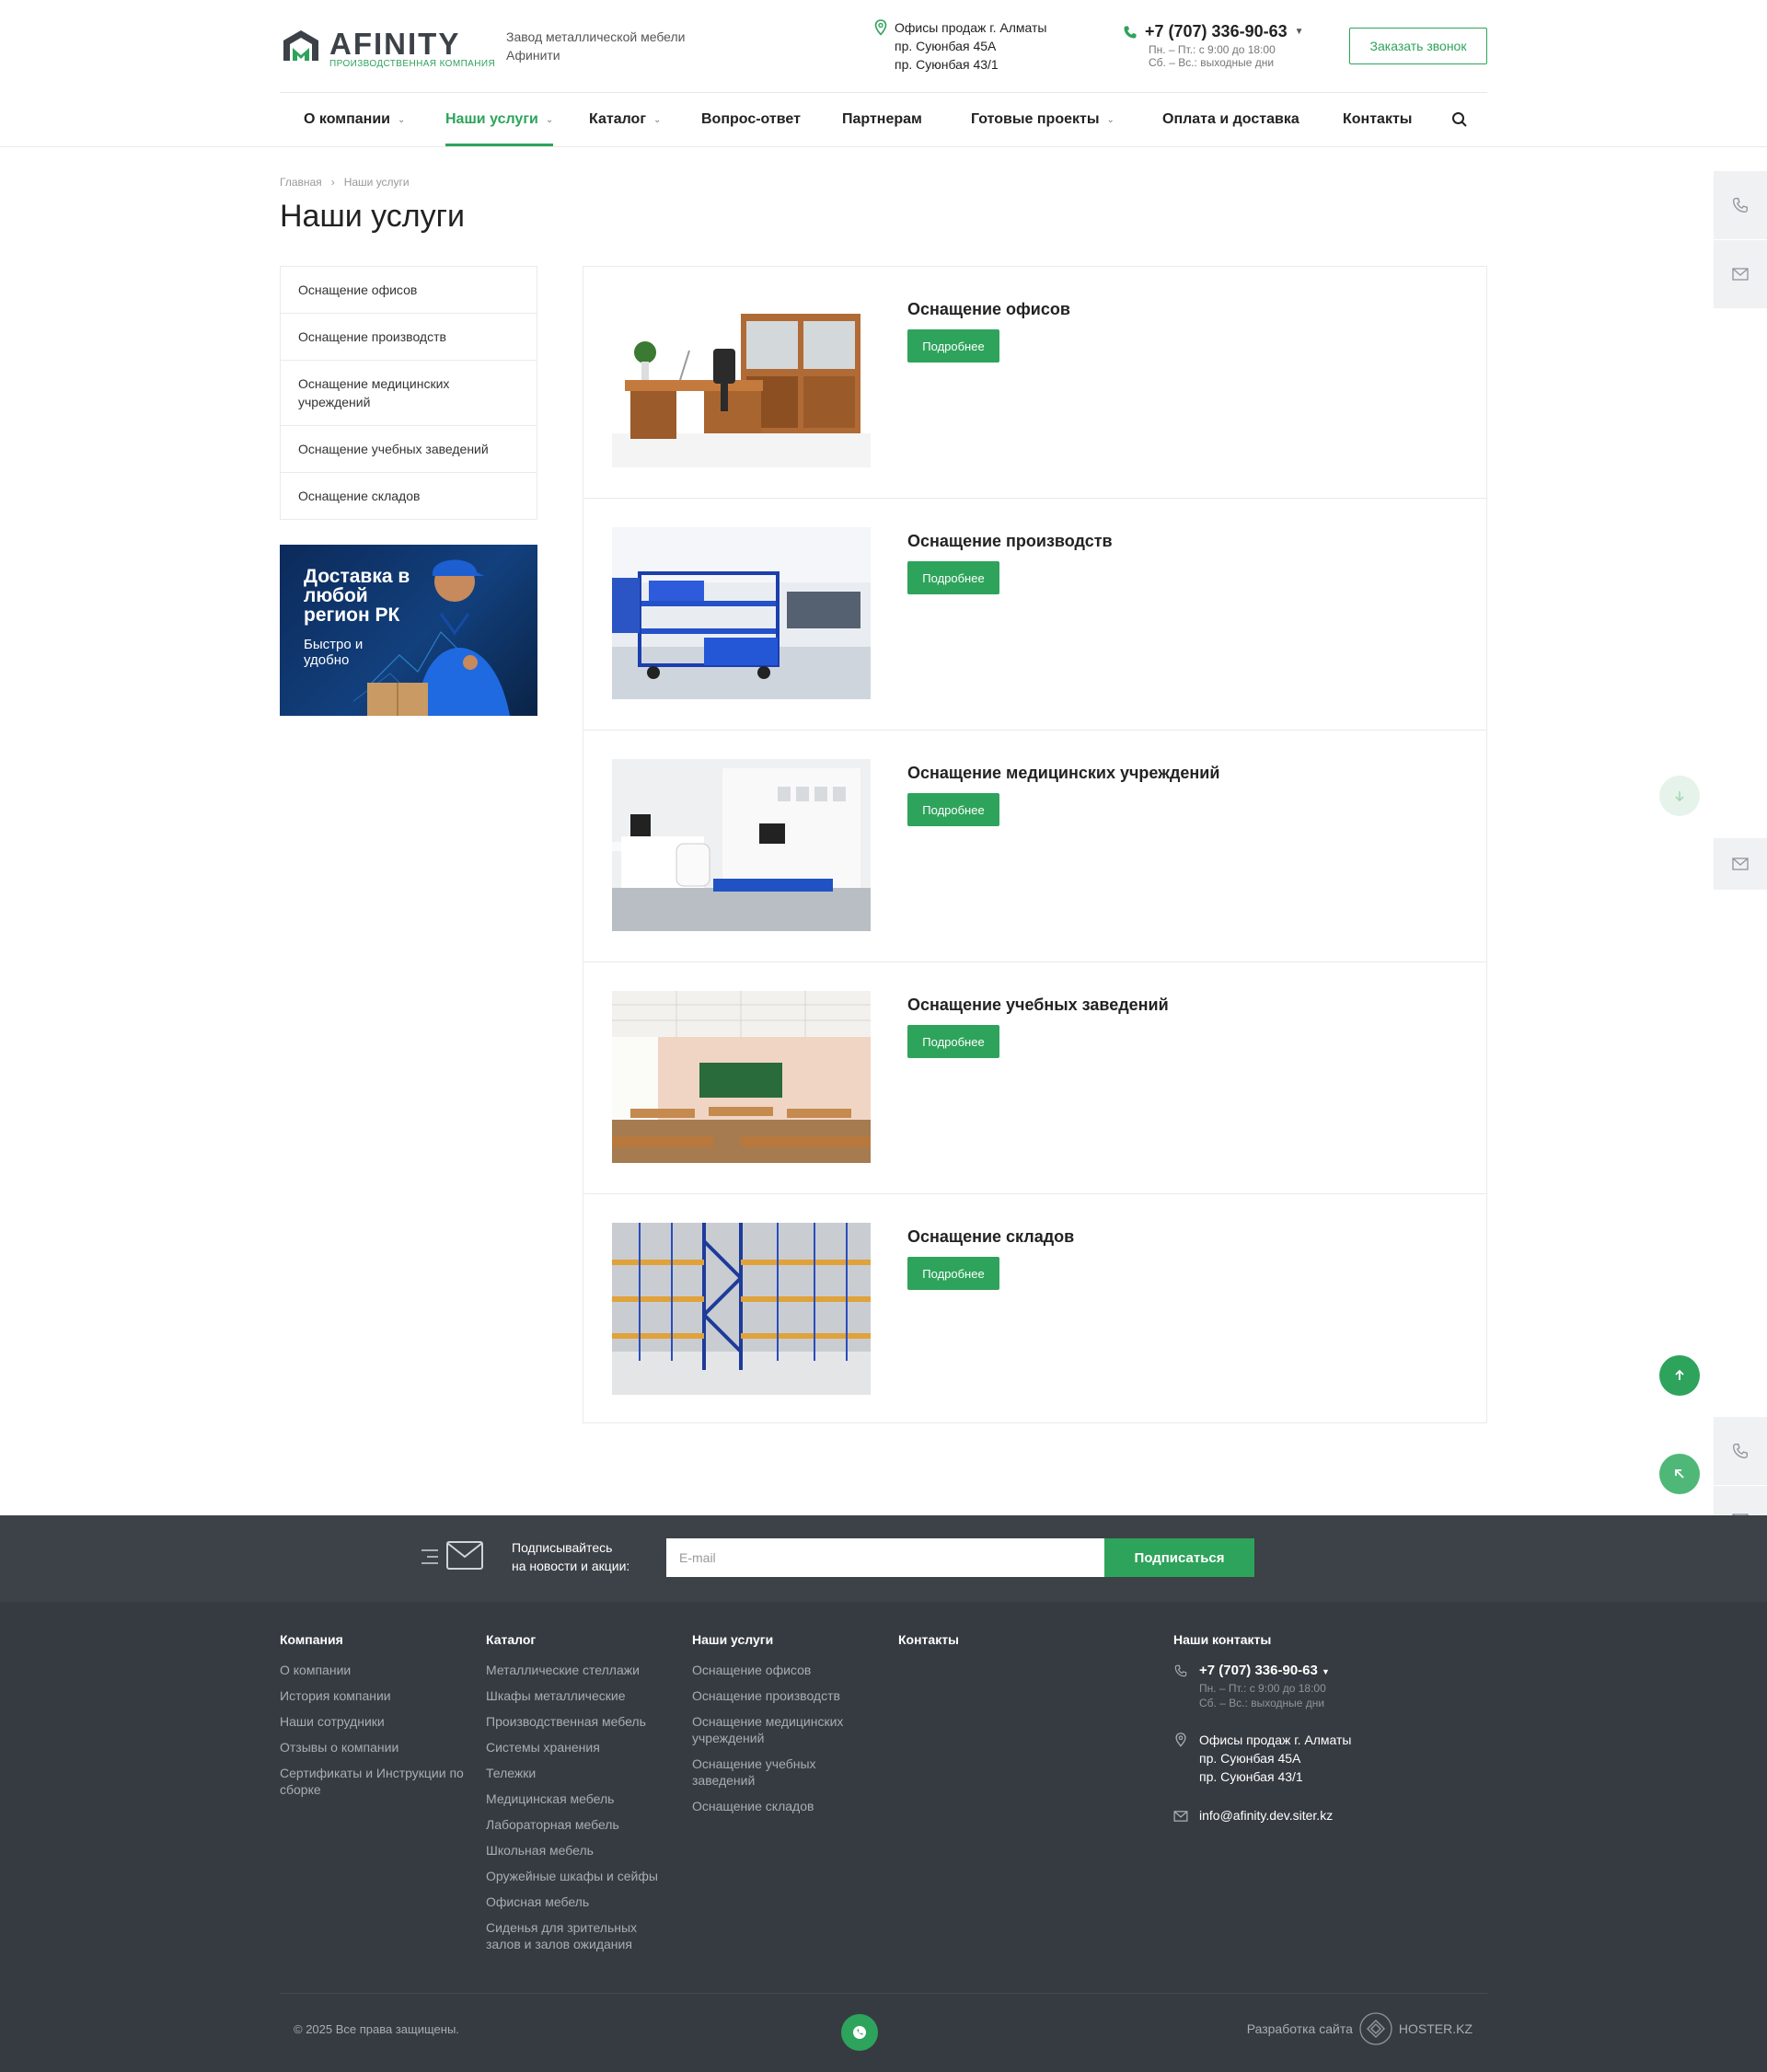 The height and width of the screenshot is (2072, 1767). What do you see at coordinates (372, 1781) in the screenshot?
I see `footer-link: Сертификаты и Инструкции по сборке` at bounding box center [372, 1781].